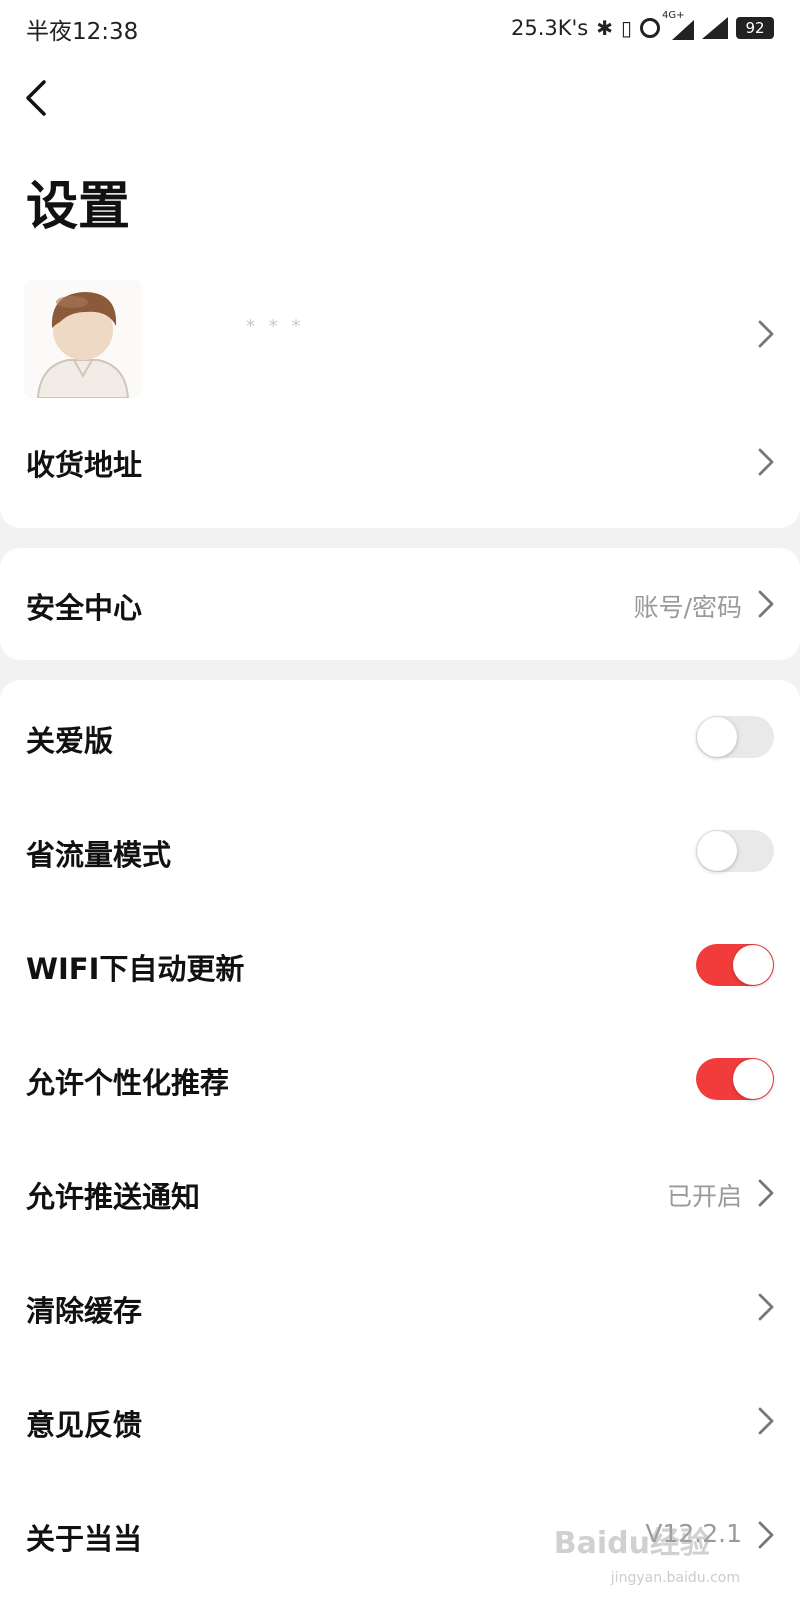  I want to click on data-saver-row: 省流量模式, so click(400, 851).